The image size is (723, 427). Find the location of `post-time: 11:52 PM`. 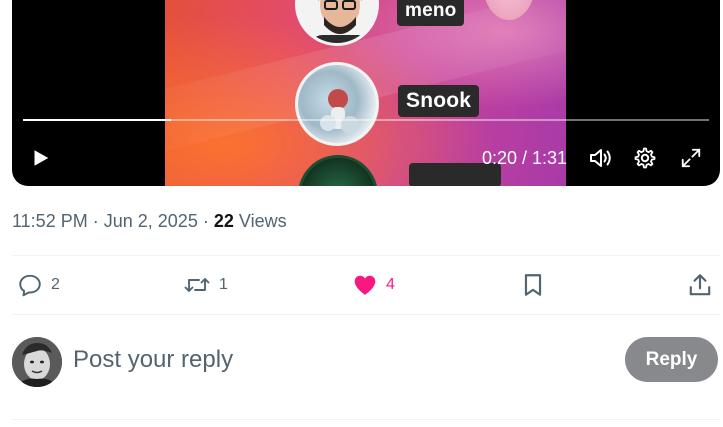

post-time: 11:52 PM is located at coordinates (50, 221).